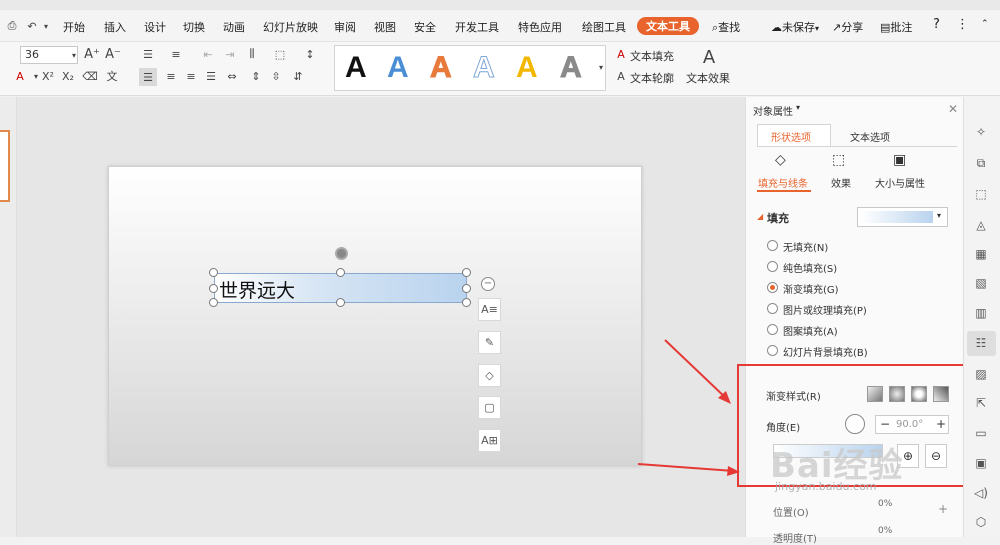 This screenshot has width=1000, height=545. What do you see at coordinates (470, 68) in the screenshot?
I see `text-style-gallery: A A A A A A ▾` at bounding box center [470, 68].